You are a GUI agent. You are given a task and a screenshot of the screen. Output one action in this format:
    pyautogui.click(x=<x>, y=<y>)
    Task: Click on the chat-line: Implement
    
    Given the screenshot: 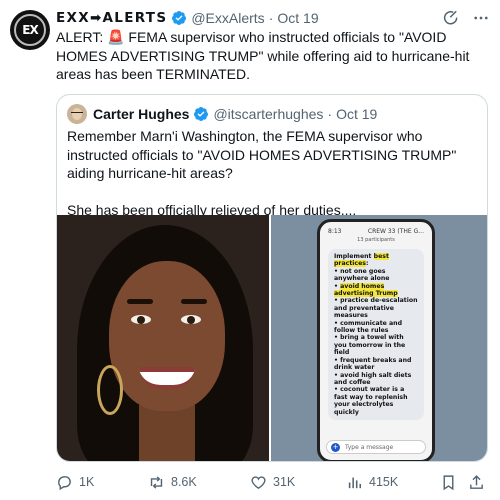 What is the action you would take?
    pyautogui.click(x=353, y=256)
    